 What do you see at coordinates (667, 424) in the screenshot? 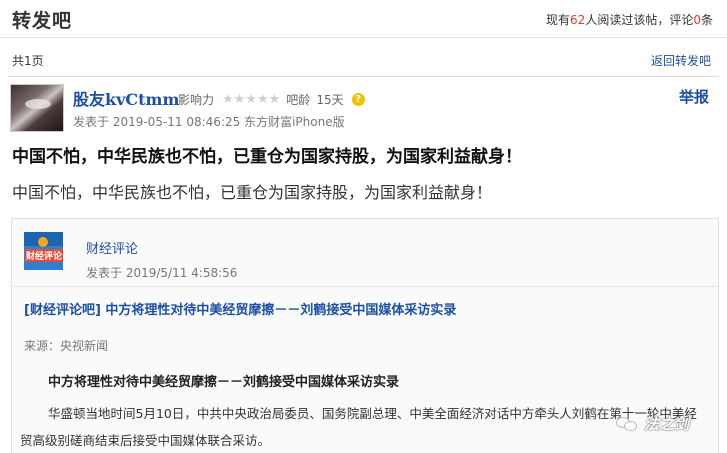
I see `watermark-text: 法之剑` at bounding box center [667, 424].